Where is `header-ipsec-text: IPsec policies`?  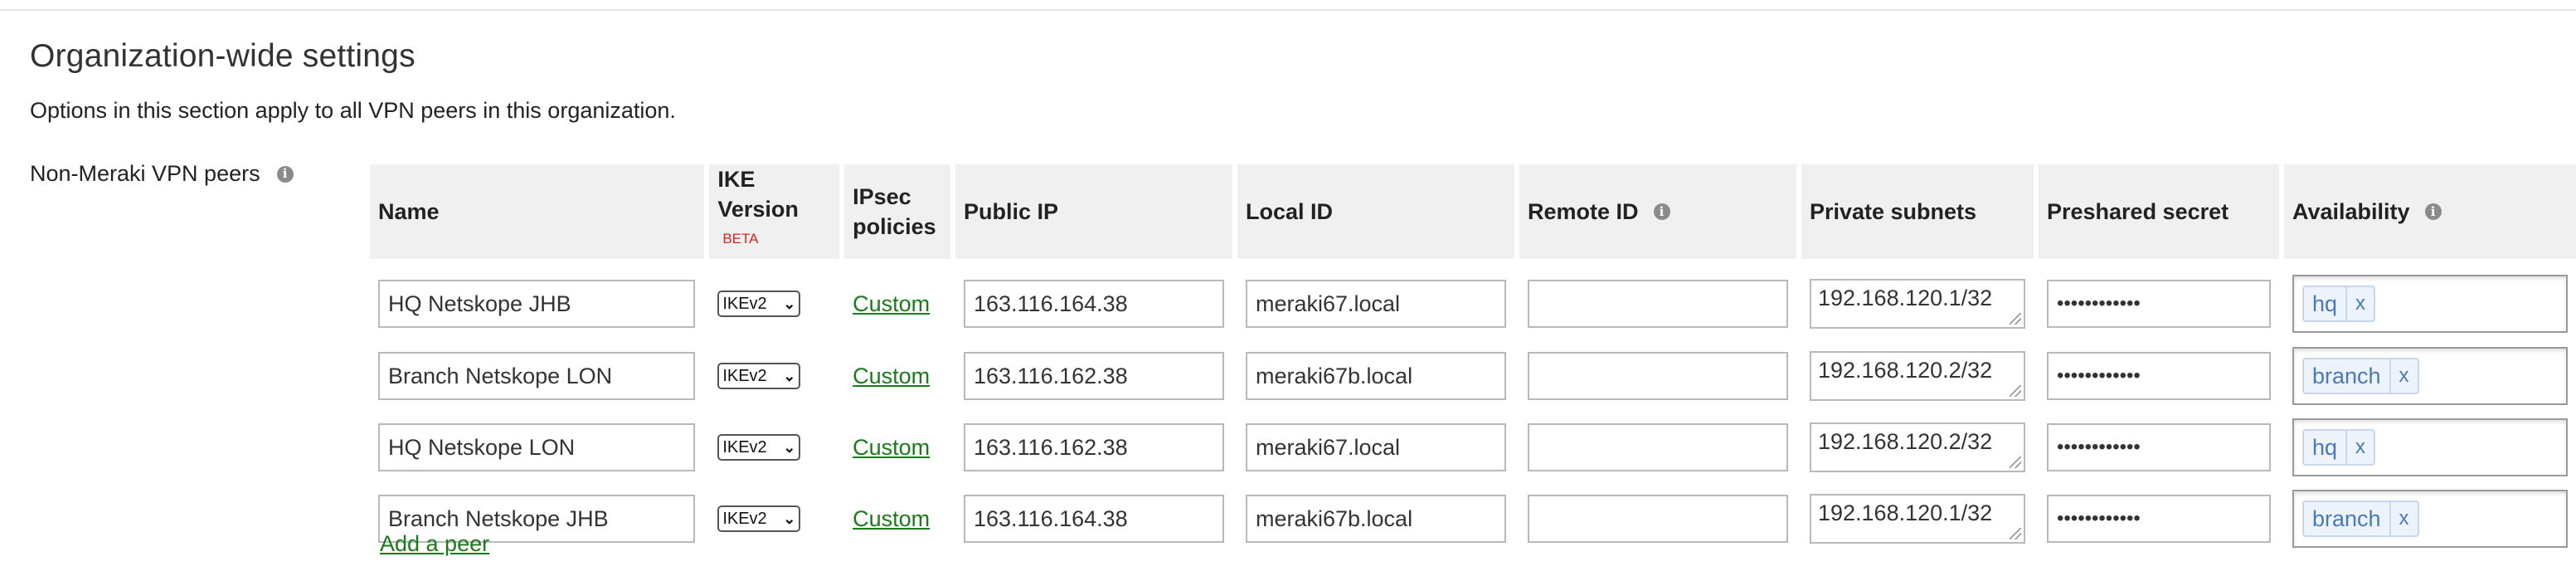 header-ipsec-text: IPsec policies is located at coordinates (894, 212).